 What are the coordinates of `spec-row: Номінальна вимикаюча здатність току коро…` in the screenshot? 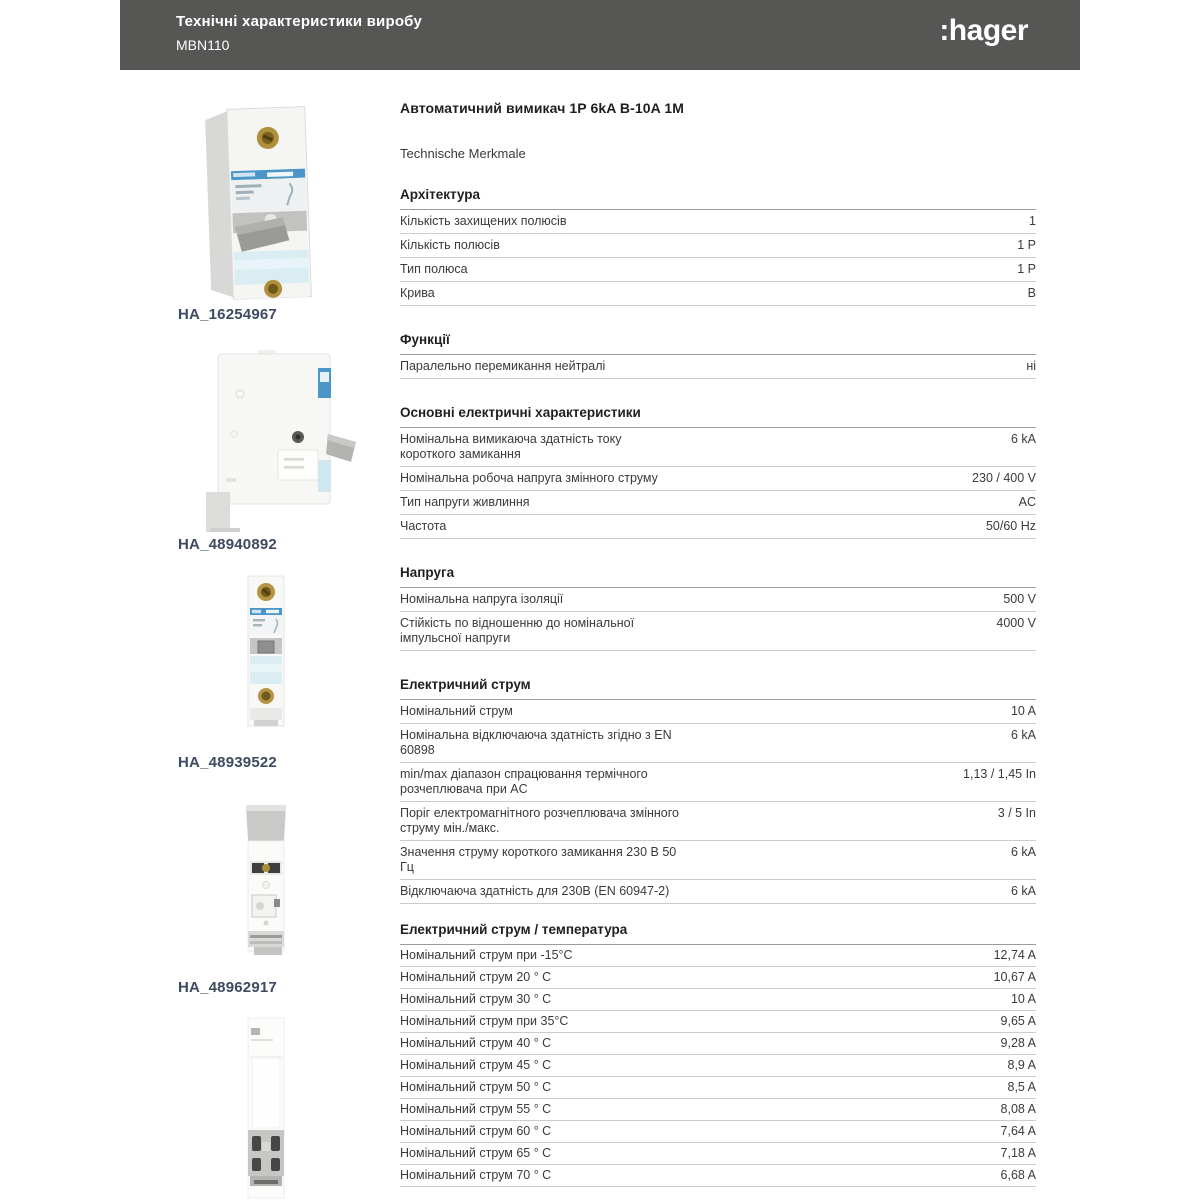 It's located at (718, 447).